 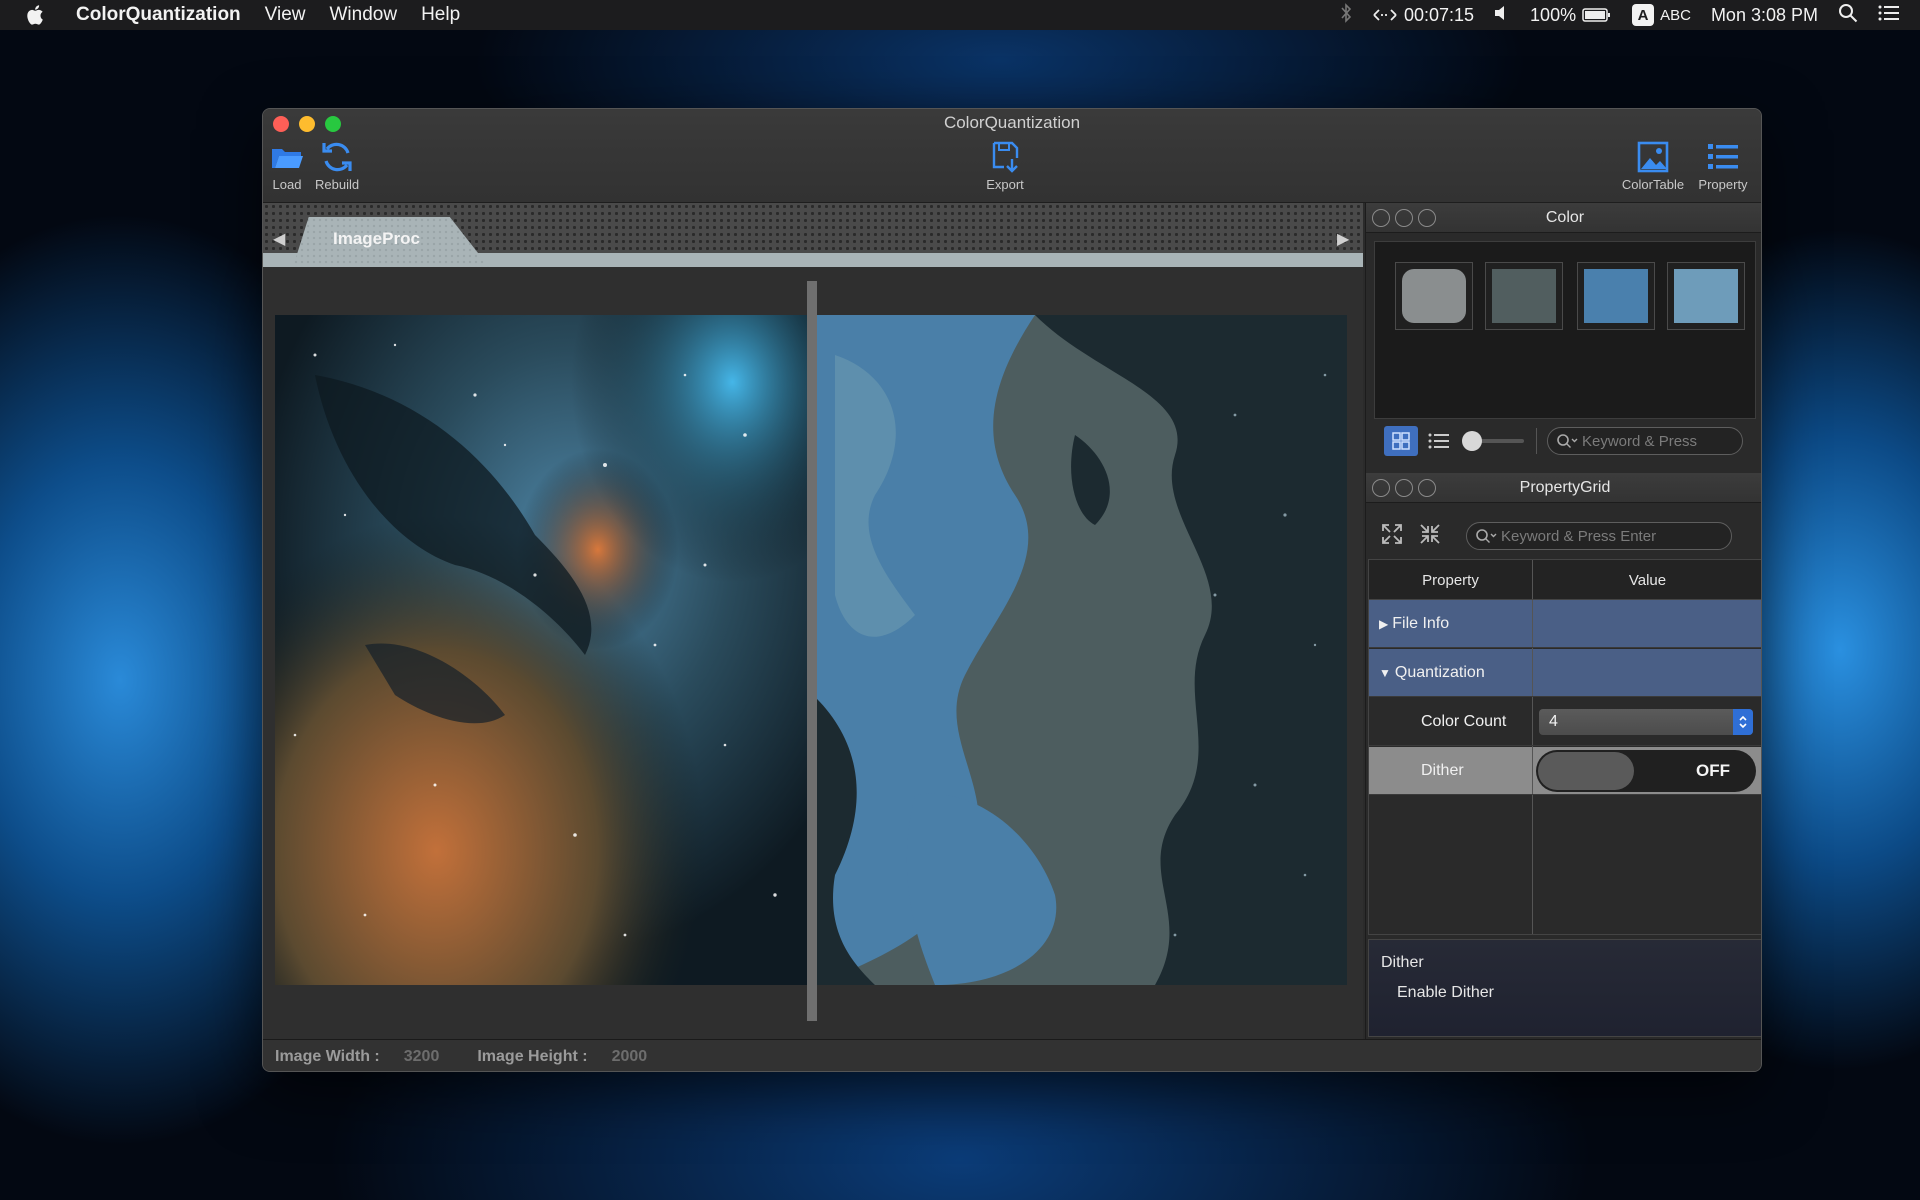 I want to click on color-table-label: ColorTable, so click(x=1653, y=184).